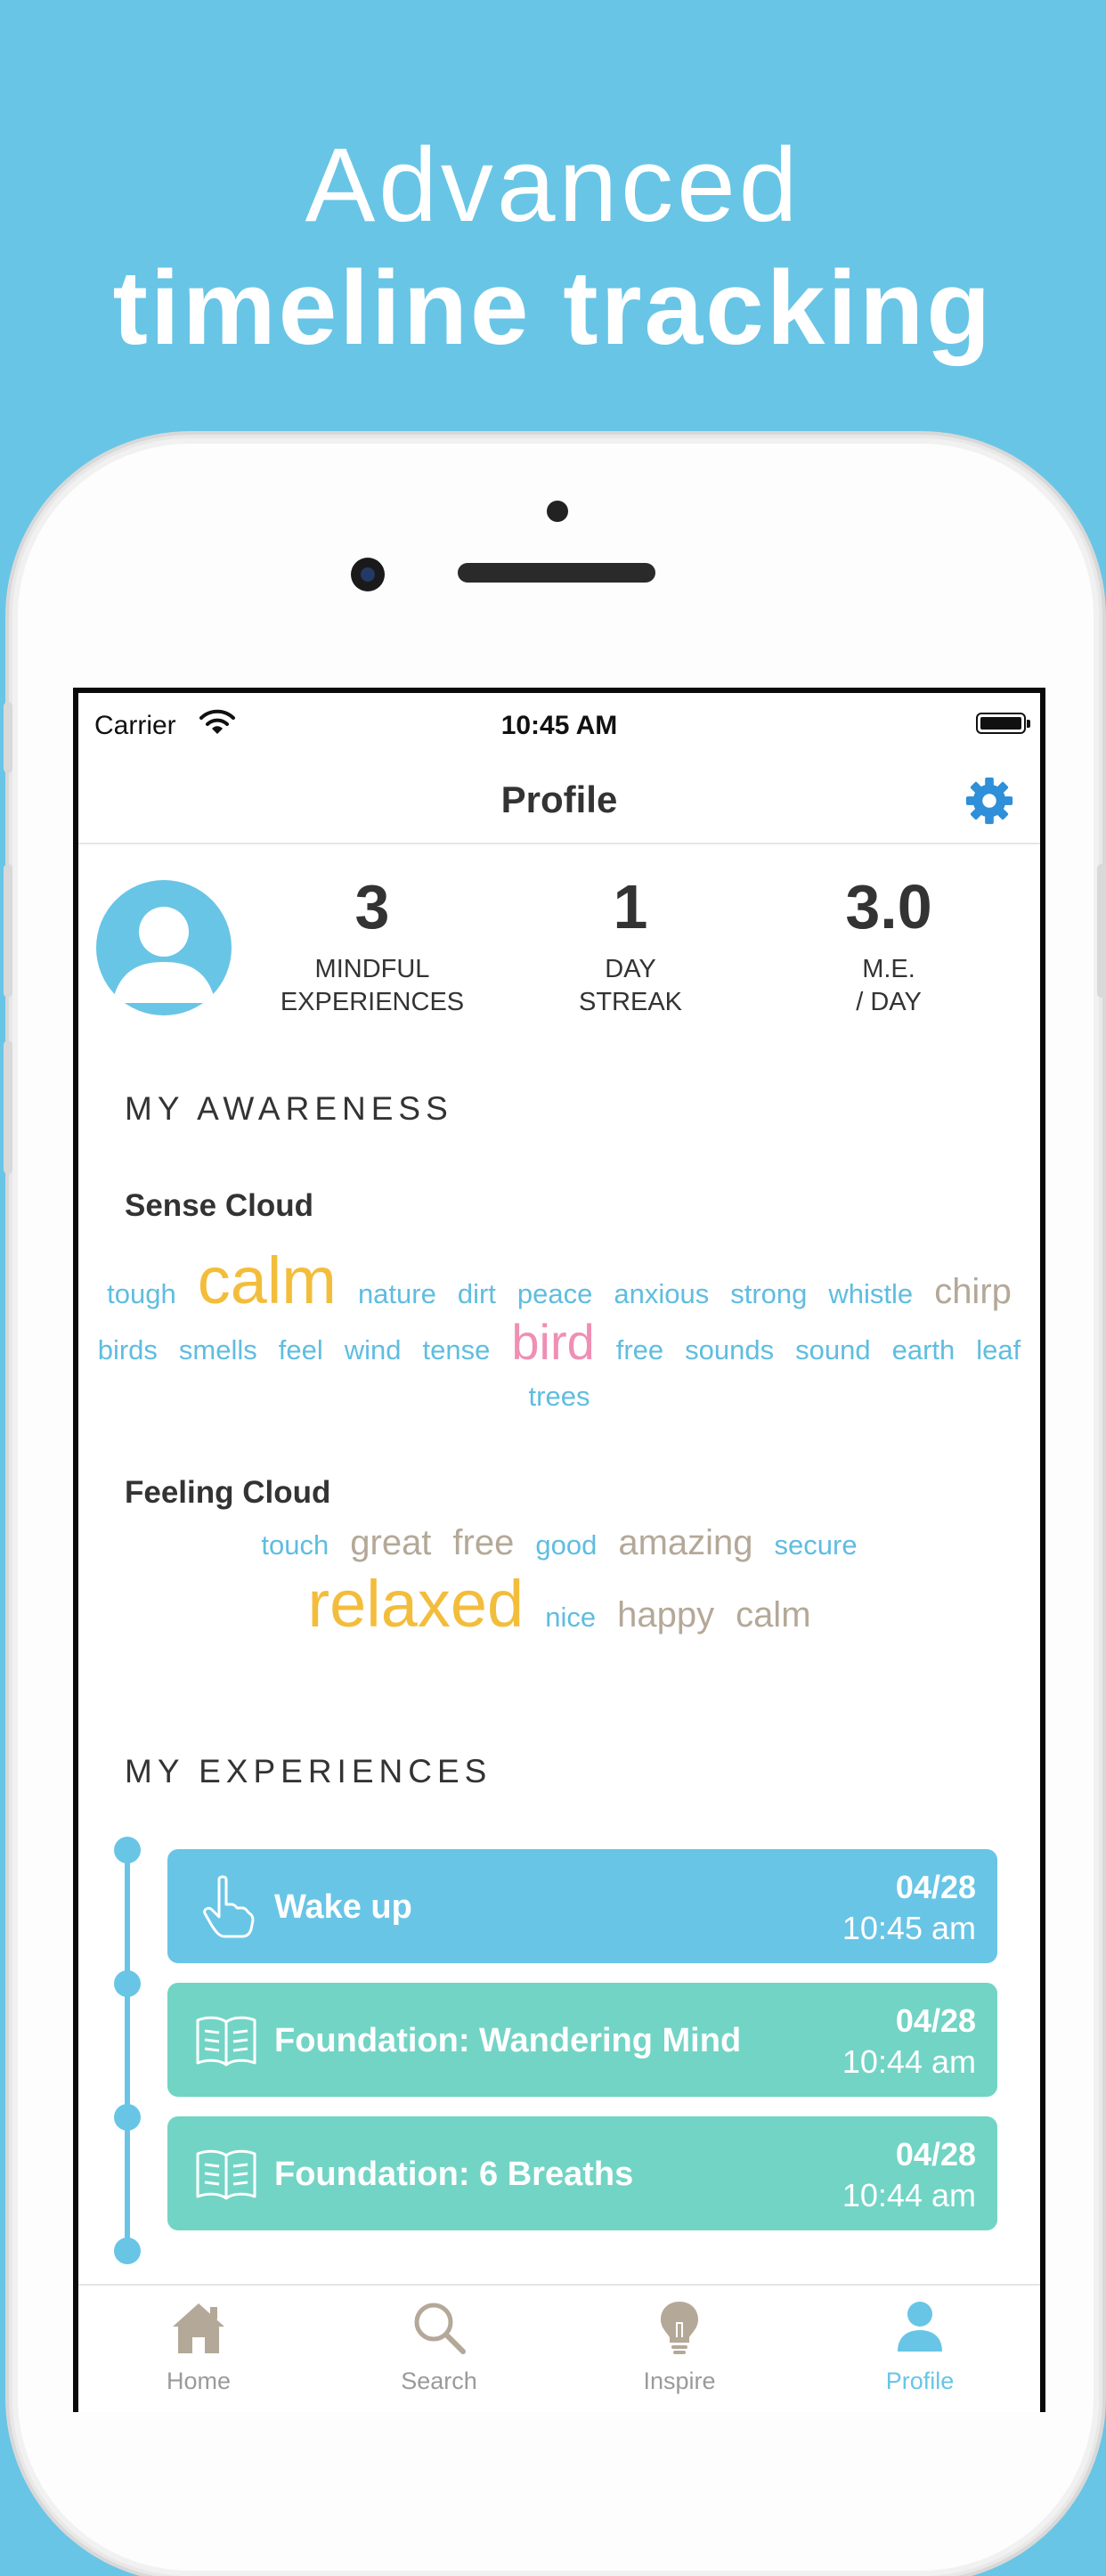 This screenshot has height=2576, width=1106. What do you see at coordinates (571, 1617) in the screenshot?
I see `cloud-word: nice` at bounding box center [571, 1617].